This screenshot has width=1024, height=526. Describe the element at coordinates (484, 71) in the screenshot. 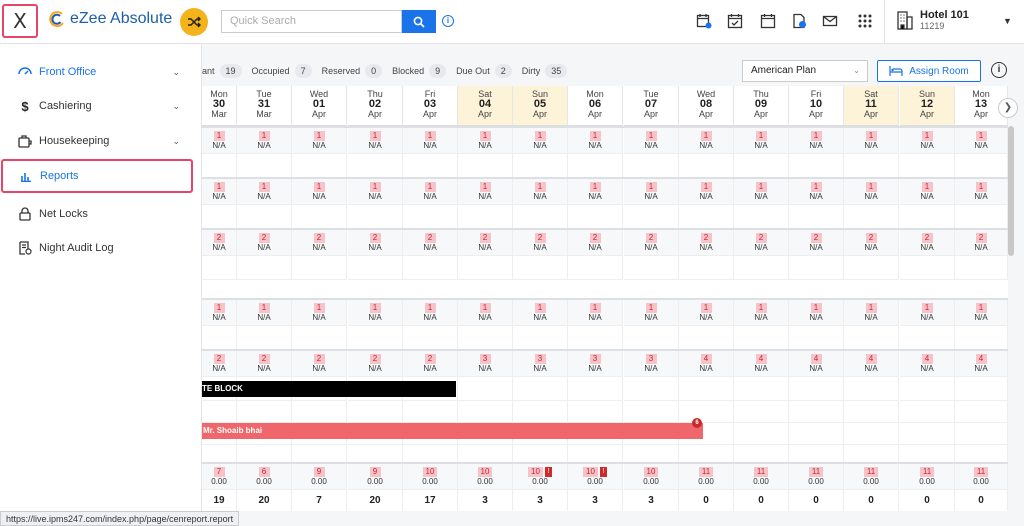

I see `stat-due-out: Due Out 2` at that location.